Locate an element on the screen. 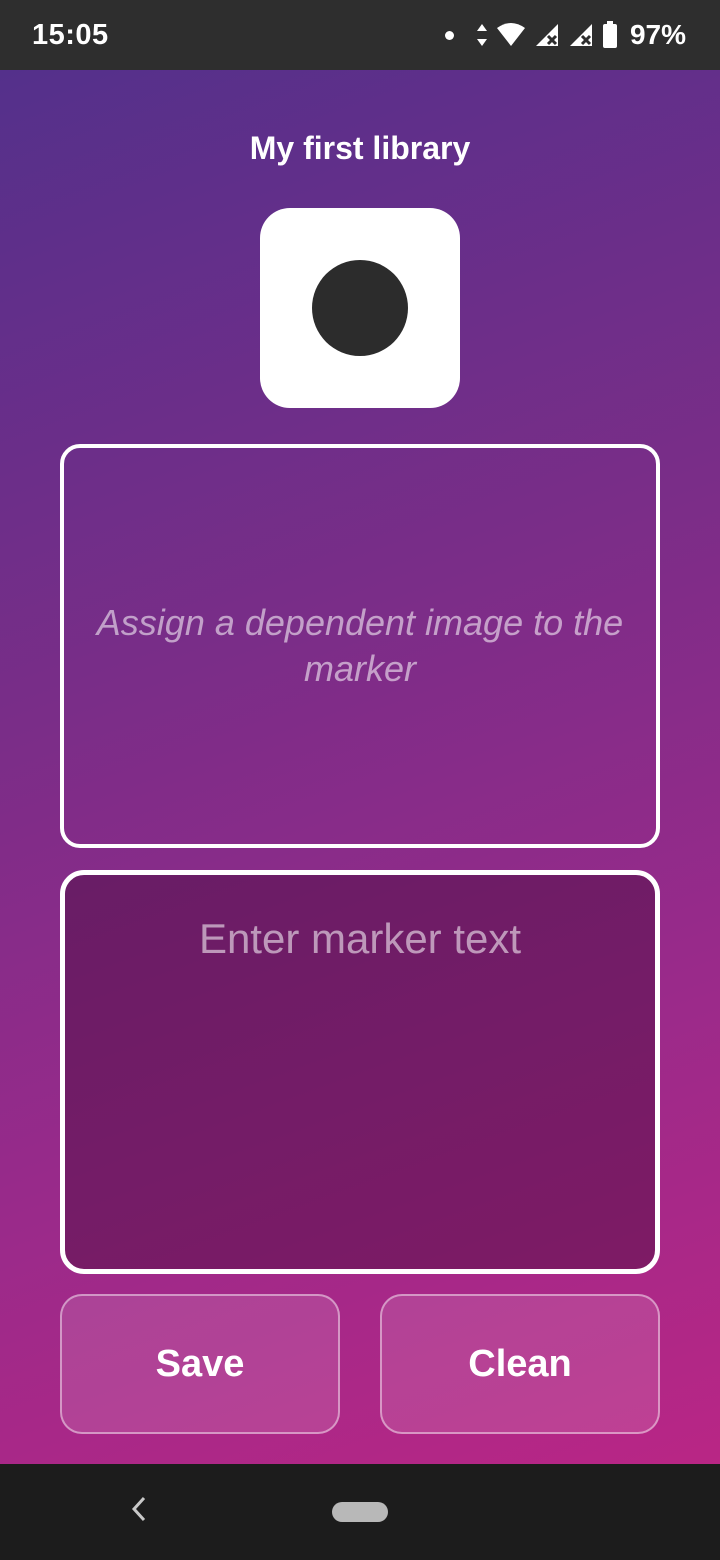 The width and height of the screenshot is (720, 1560). back-chevron-icon is located at coordinates (139, 1509).